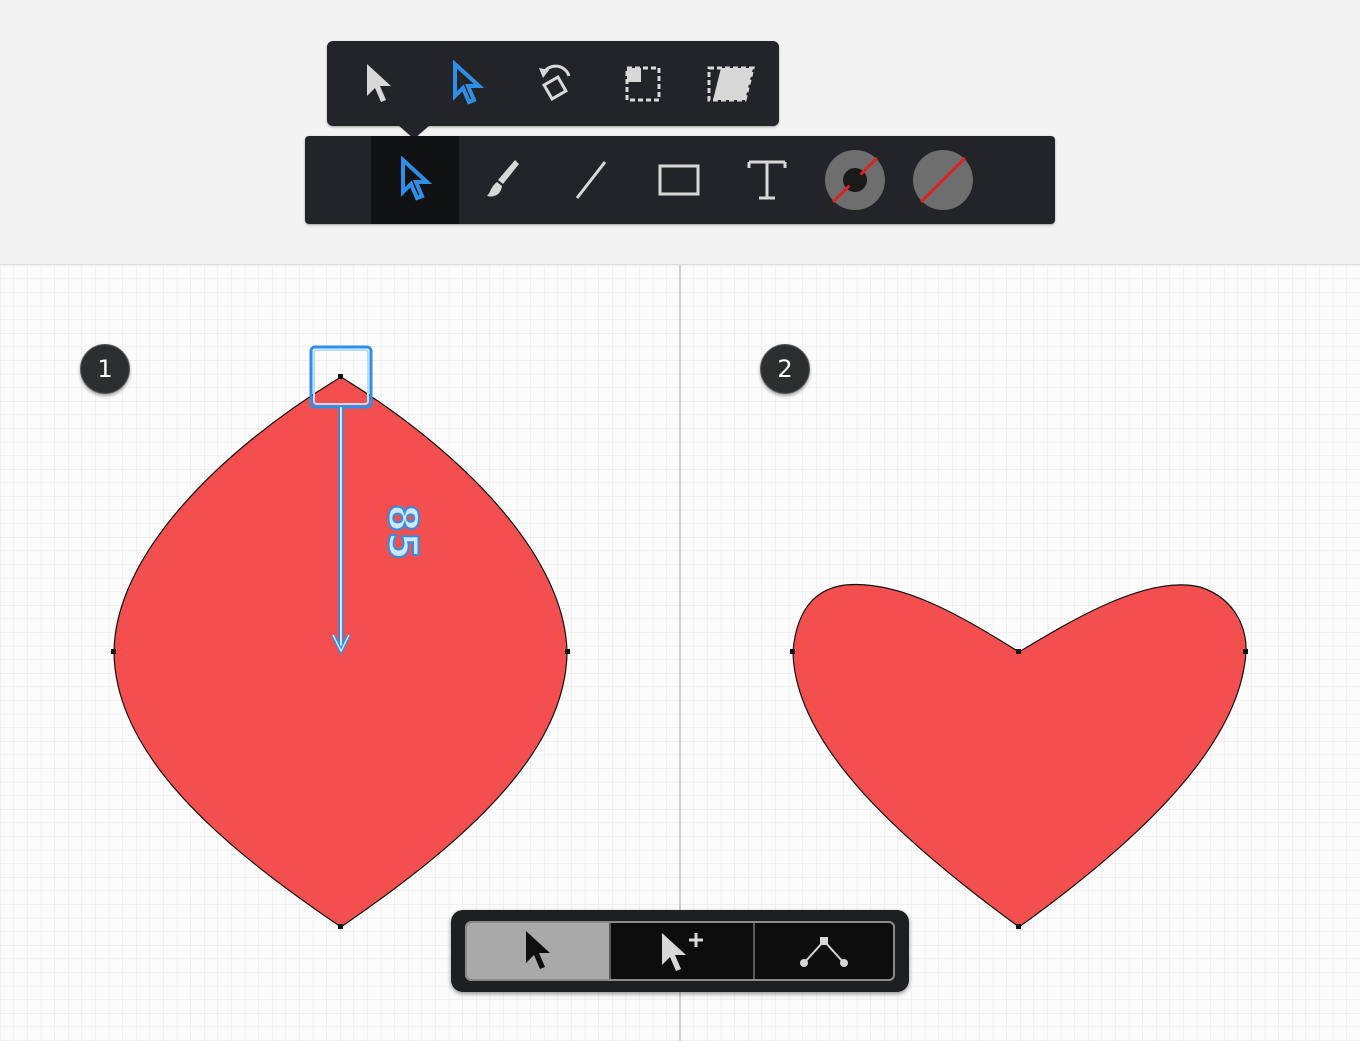 The height and width of the screenshot is (1041, 1360). I want to click on selection-tools-popover, so click(553, 83).